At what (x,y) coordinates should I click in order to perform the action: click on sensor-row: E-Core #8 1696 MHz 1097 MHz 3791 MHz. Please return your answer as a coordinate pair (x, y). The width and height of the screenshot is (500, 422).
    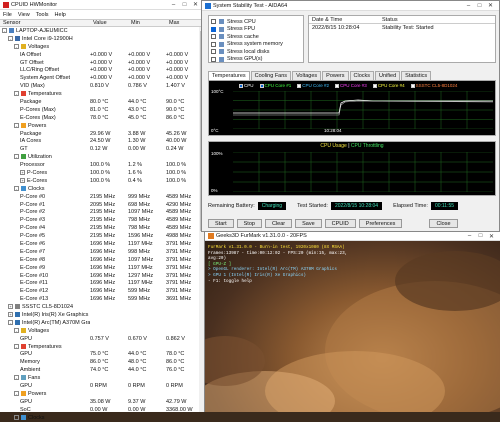
    Looking at the image, I should click on (102, 260).